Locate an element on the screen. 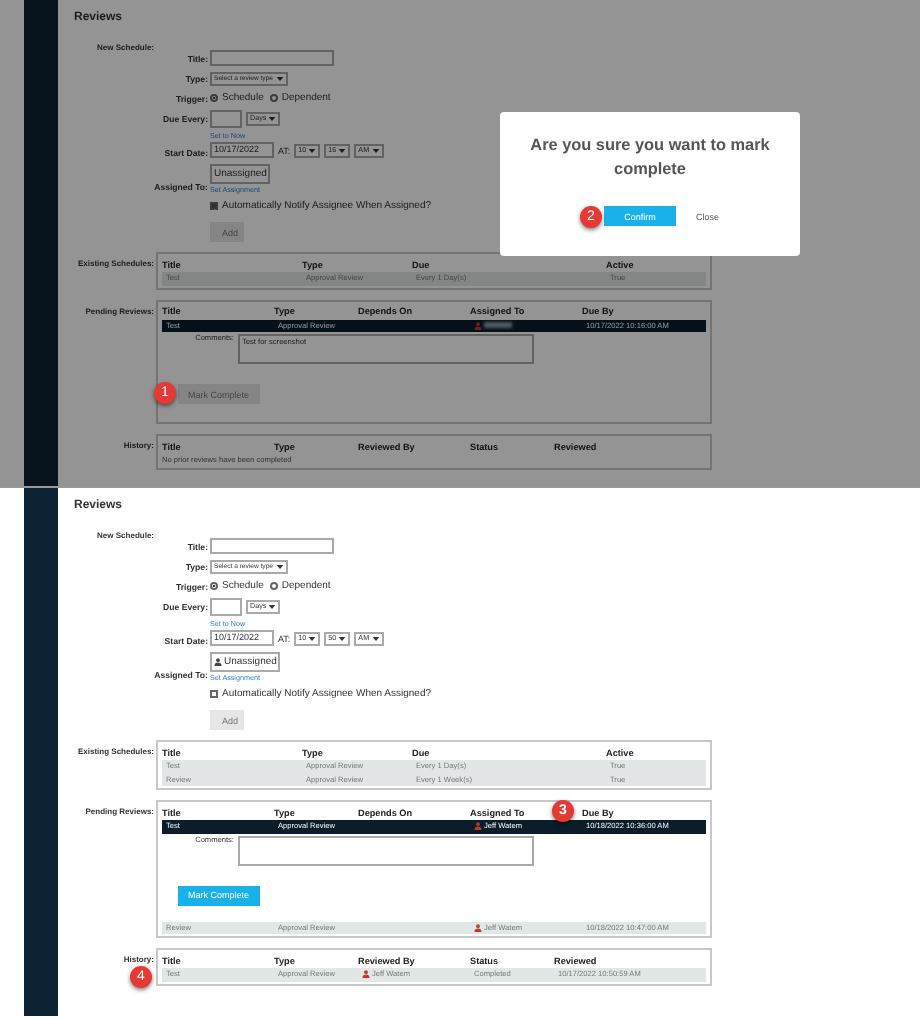  comments-field is located at coordinates (386, 850).